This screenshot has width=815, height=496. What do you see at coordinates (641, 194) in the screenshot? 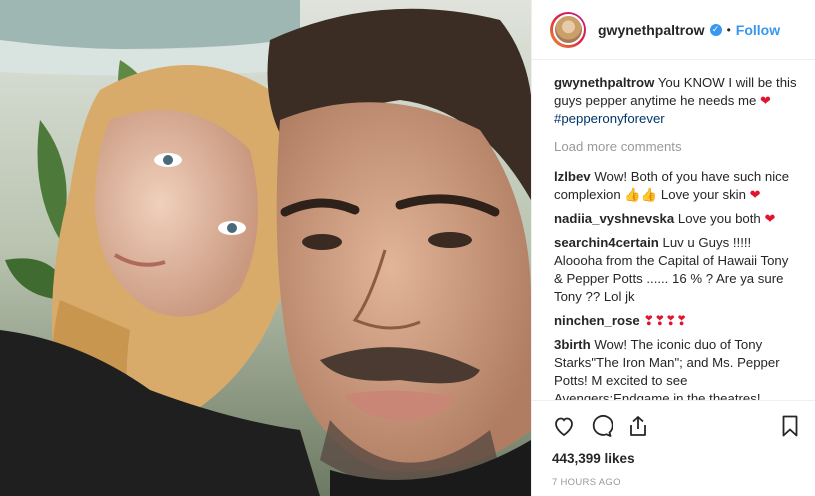
I see `thumbs-up-emoji-icon: 👍👍` at bounding box center [641, 194].